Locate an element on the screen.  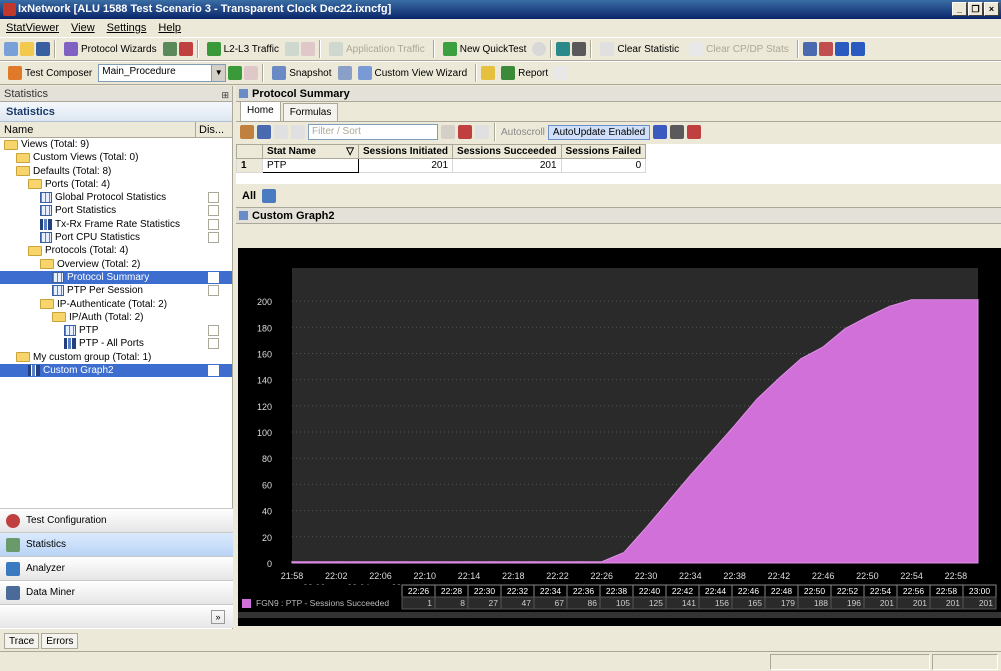
close-button: × is located at coordinates (991, 9).